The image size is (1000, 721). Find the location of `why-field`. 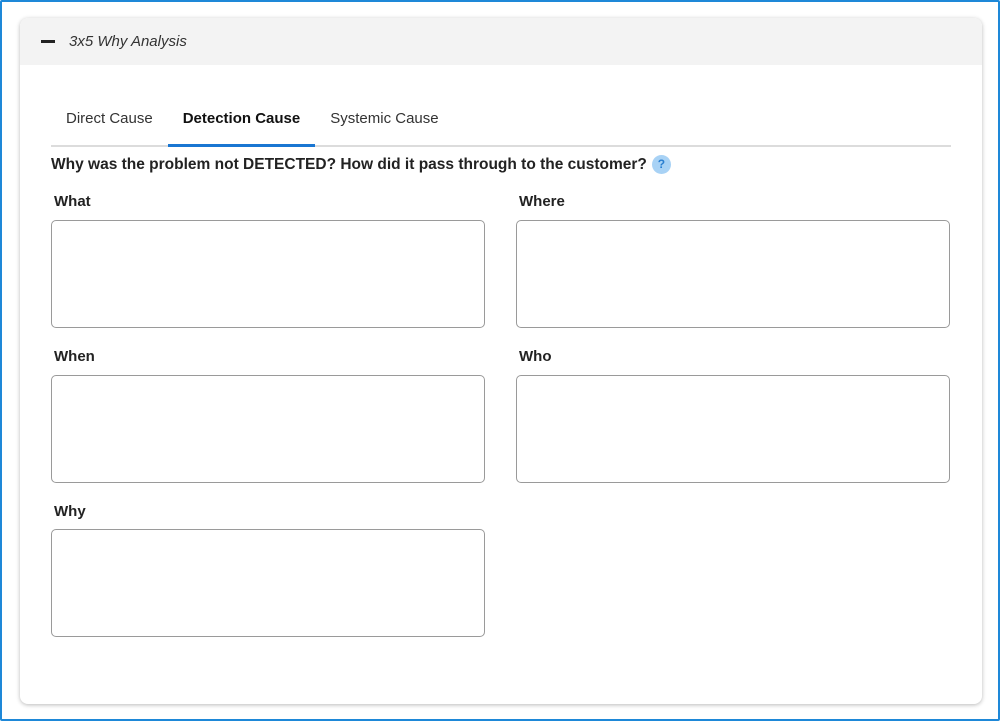

why-field is located at coordinates (268, 583).